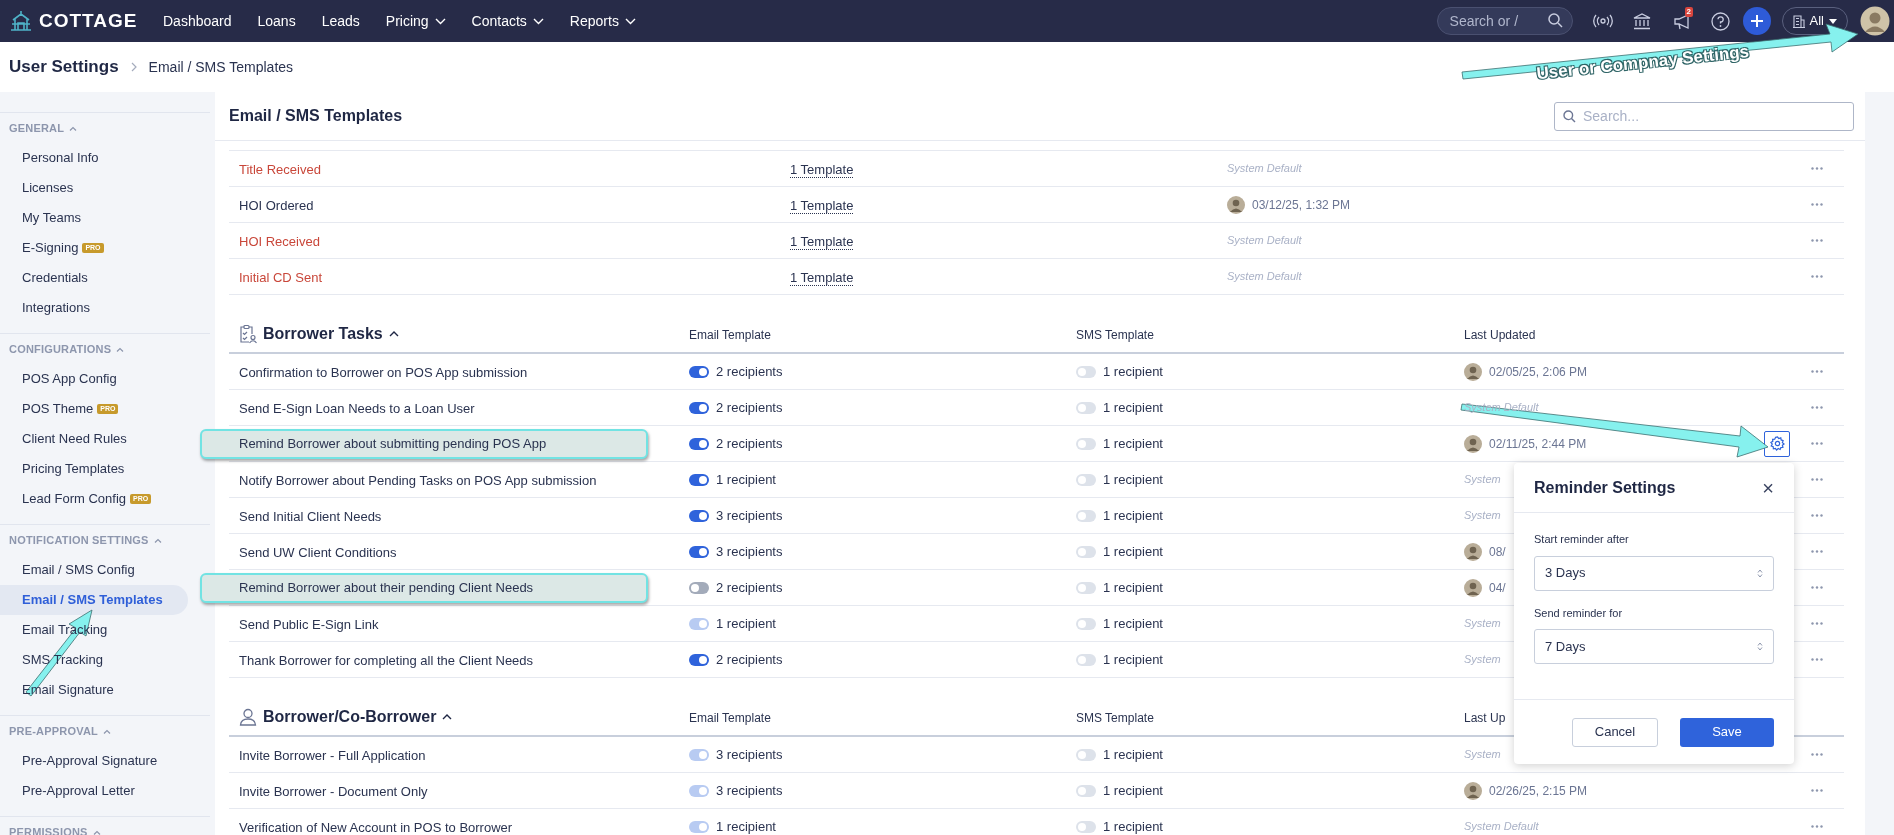 The width and height of the screenshot is (1894, 835). What do you see at coordinates (248, 334) in the screenshot?
I see `clipboard-check-icon` at bounding box center [248, 334].